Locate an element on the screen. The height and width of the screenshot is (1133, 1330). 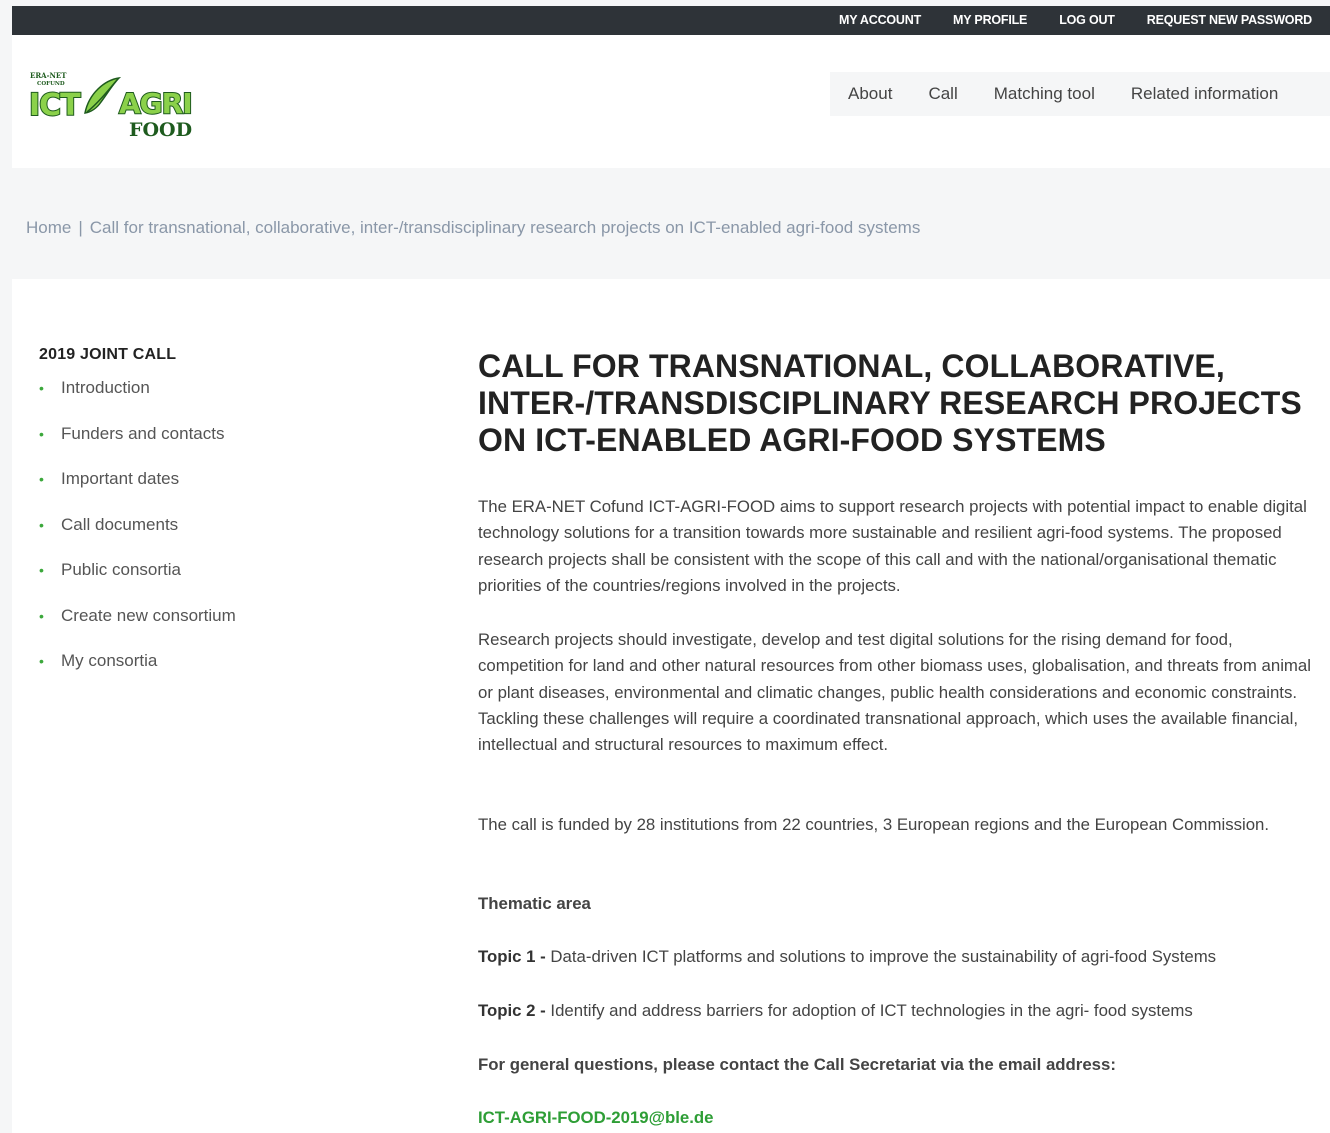
nav-matching-tool: Matching tool is located at coordinates (1044, 94).